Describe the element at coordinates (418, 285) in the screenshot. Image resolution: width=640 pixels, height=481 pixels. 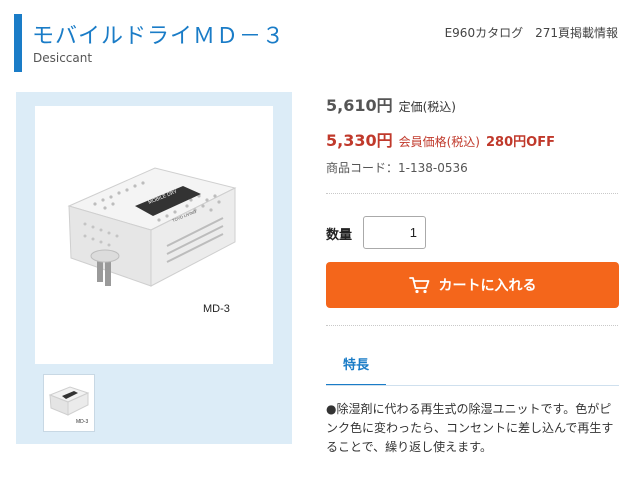
I see `cart-icon` at that location.